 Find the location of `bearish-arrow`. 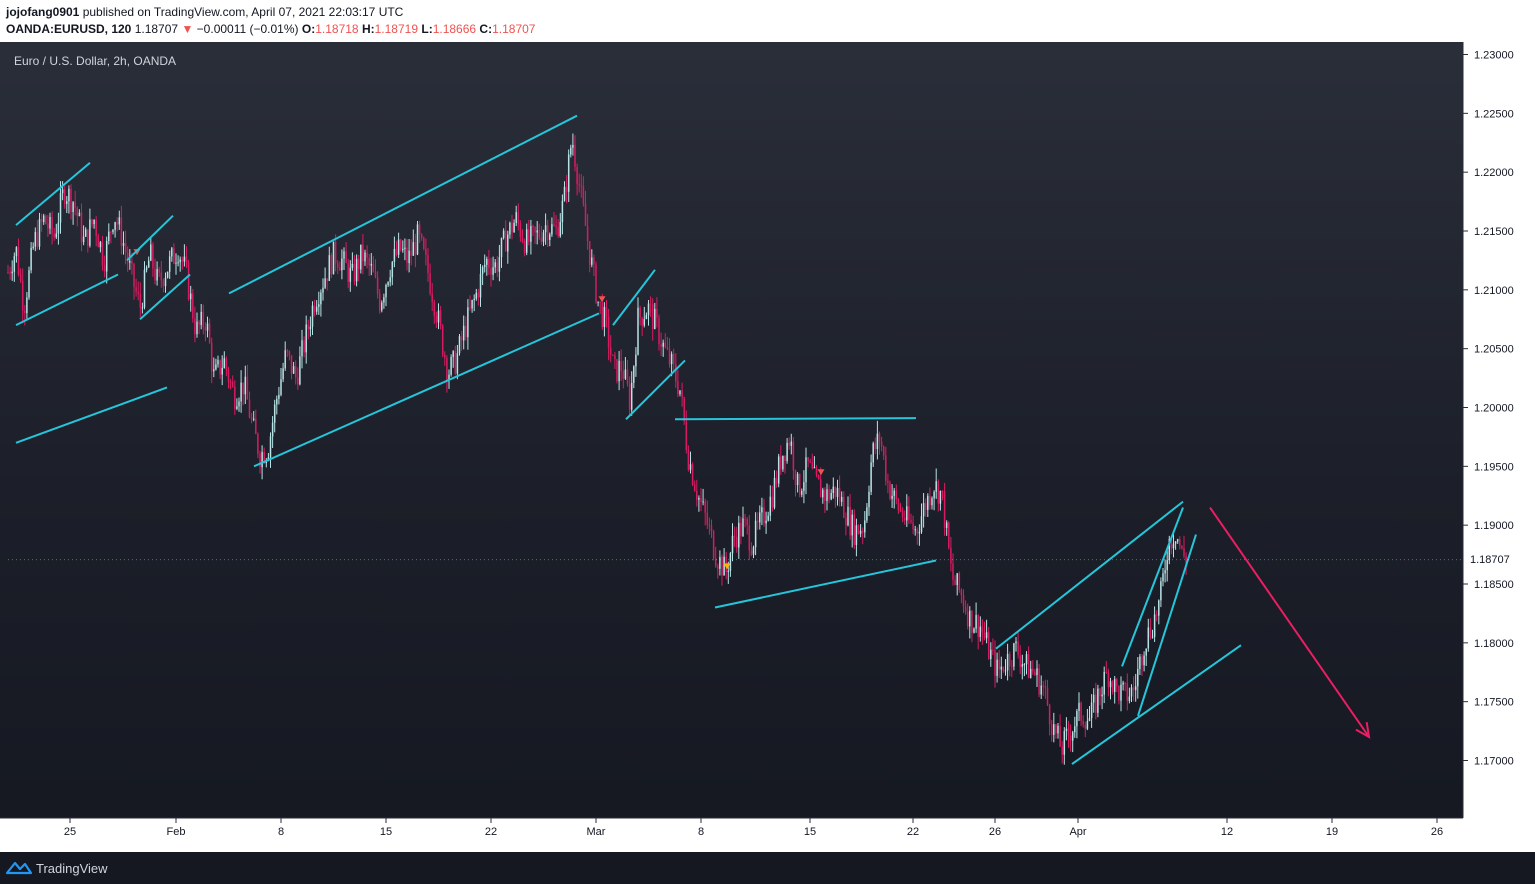

bearish-arrow is located at coordinates (1289, 622).